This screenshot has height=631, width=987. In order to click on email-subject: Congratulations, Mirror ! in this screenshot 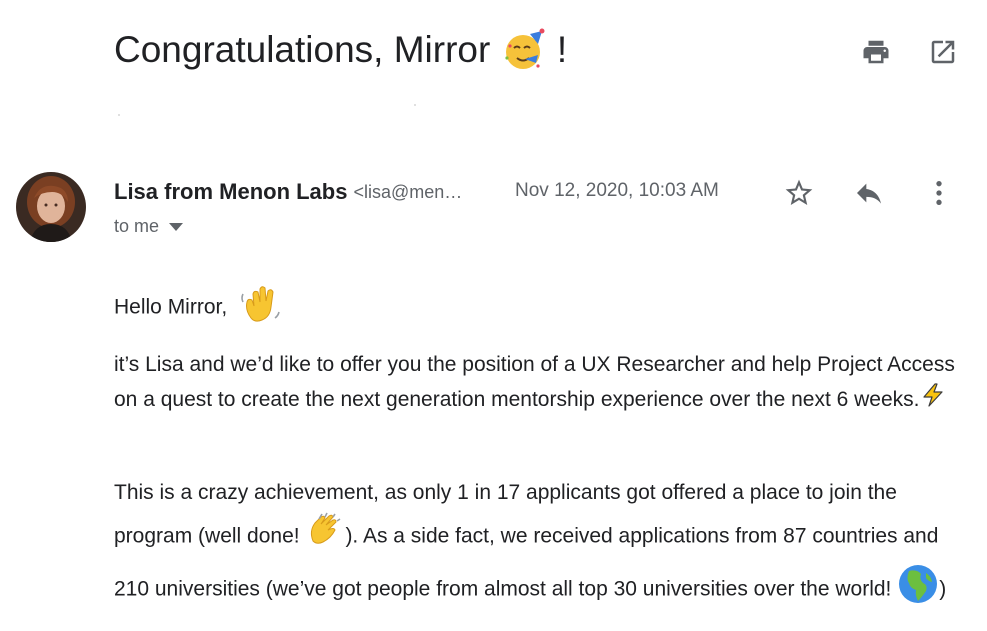, I will do `click(340, 50)`.